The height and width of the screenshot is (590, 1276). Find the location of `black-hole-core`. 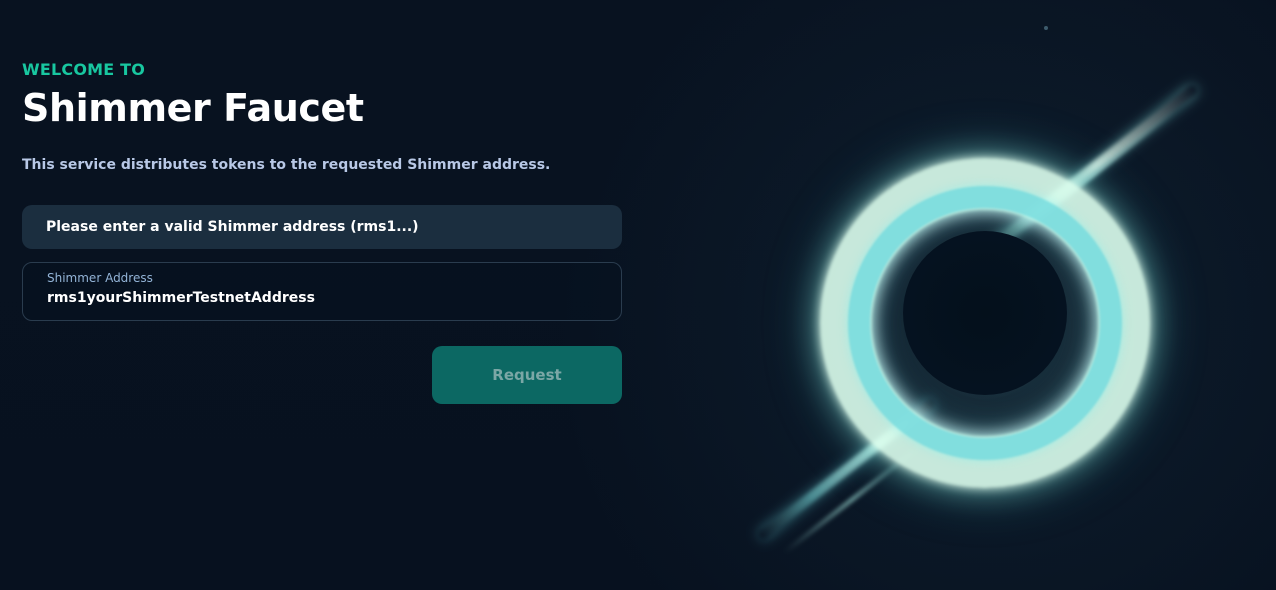

black-hole-core is located at coordinates (985, 313).